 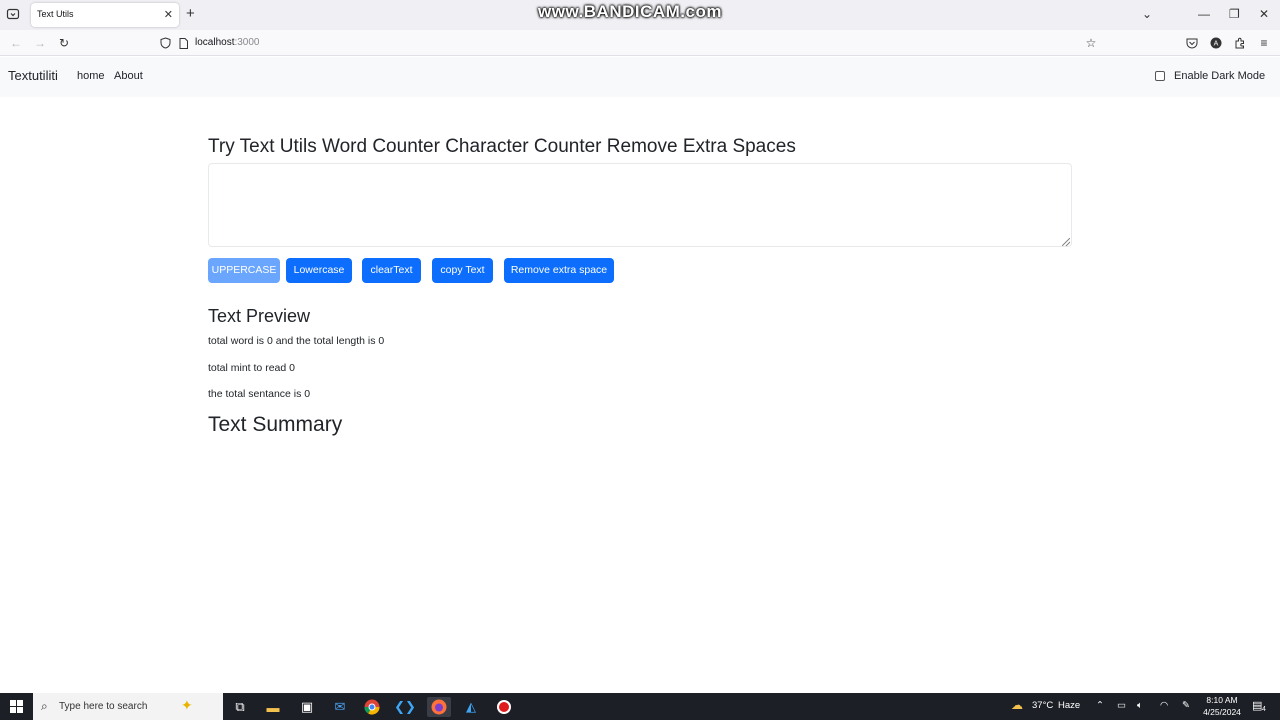 I want to click on lowercase-button: Lowercase, so click(x=319, y=270).